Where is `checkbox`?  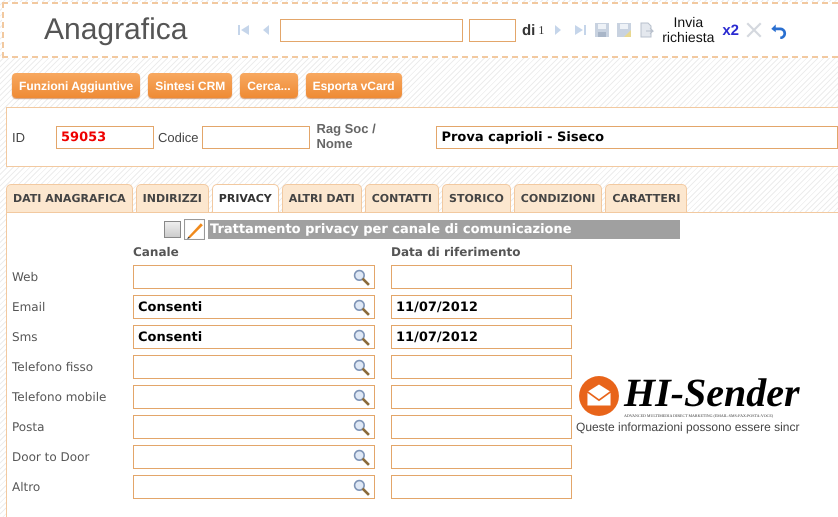 checkbox is located at coordinates (172, 229).